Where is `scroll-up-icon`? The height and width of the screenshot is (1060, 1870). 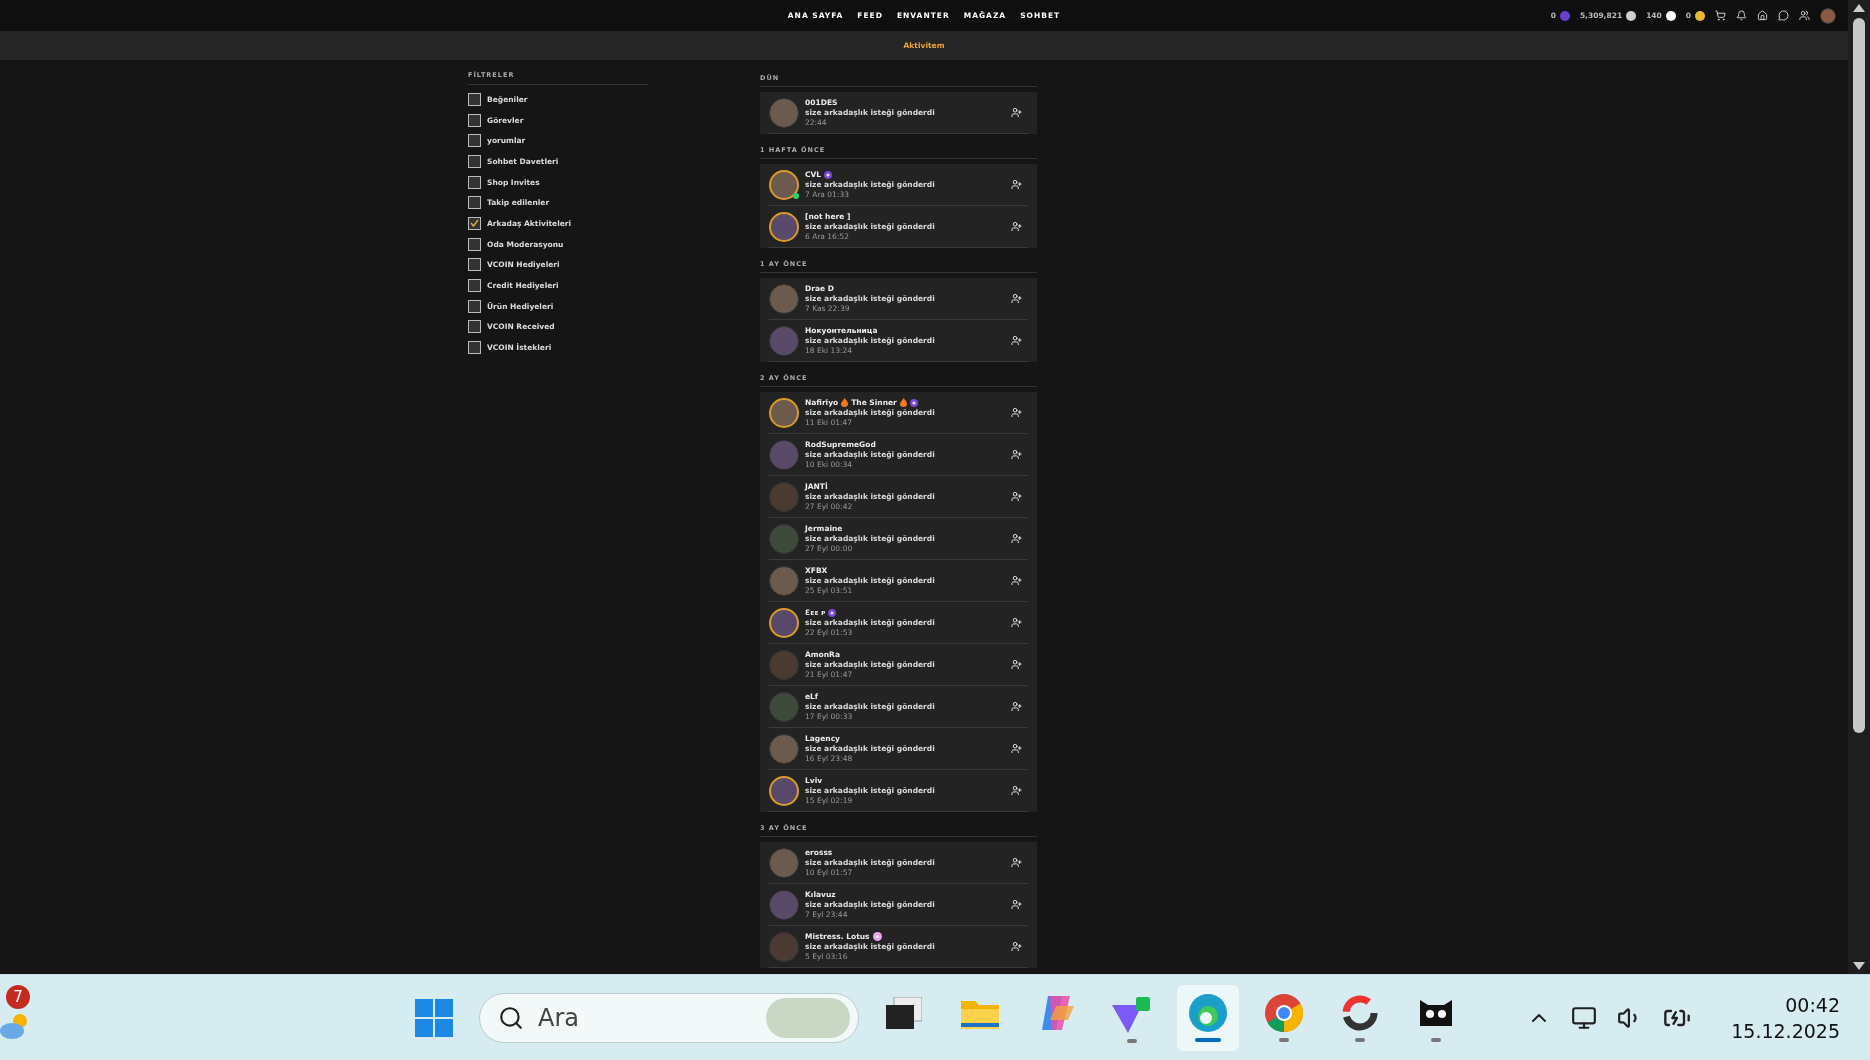
scroll-up-icon is located at coordinates (1859, 8).